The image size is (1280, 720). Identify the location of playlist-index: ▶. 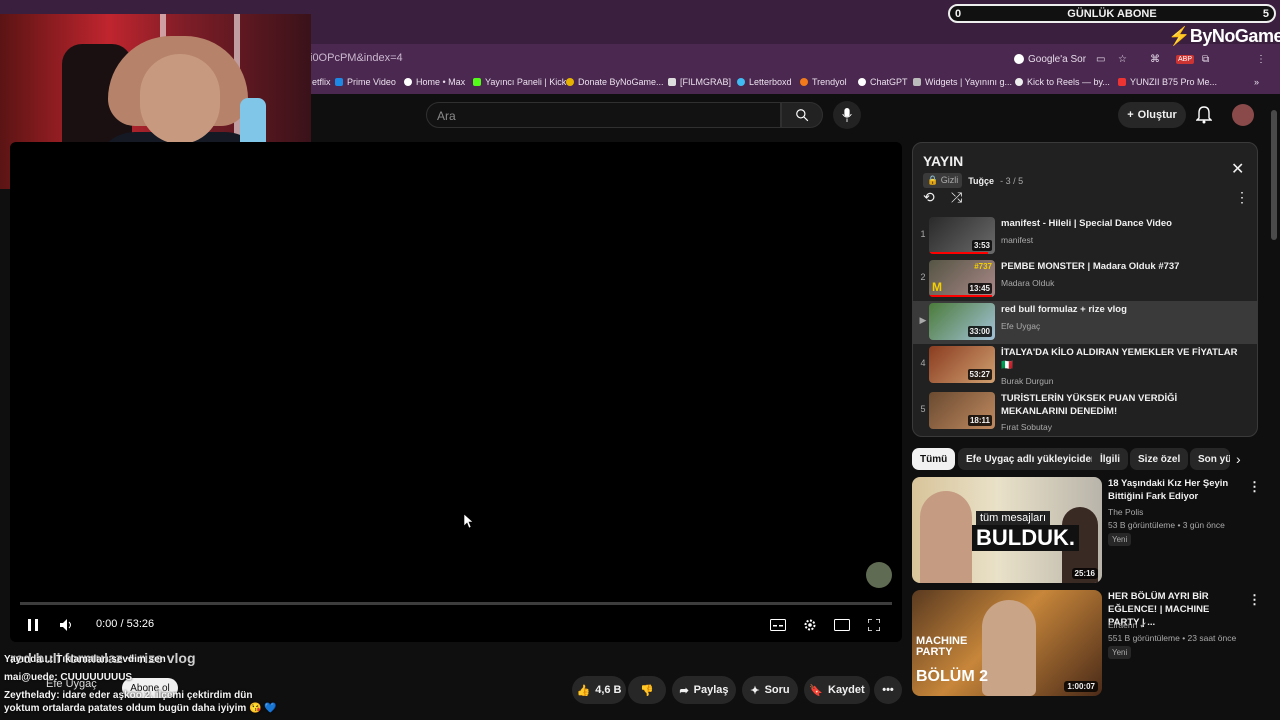
(923, 320).